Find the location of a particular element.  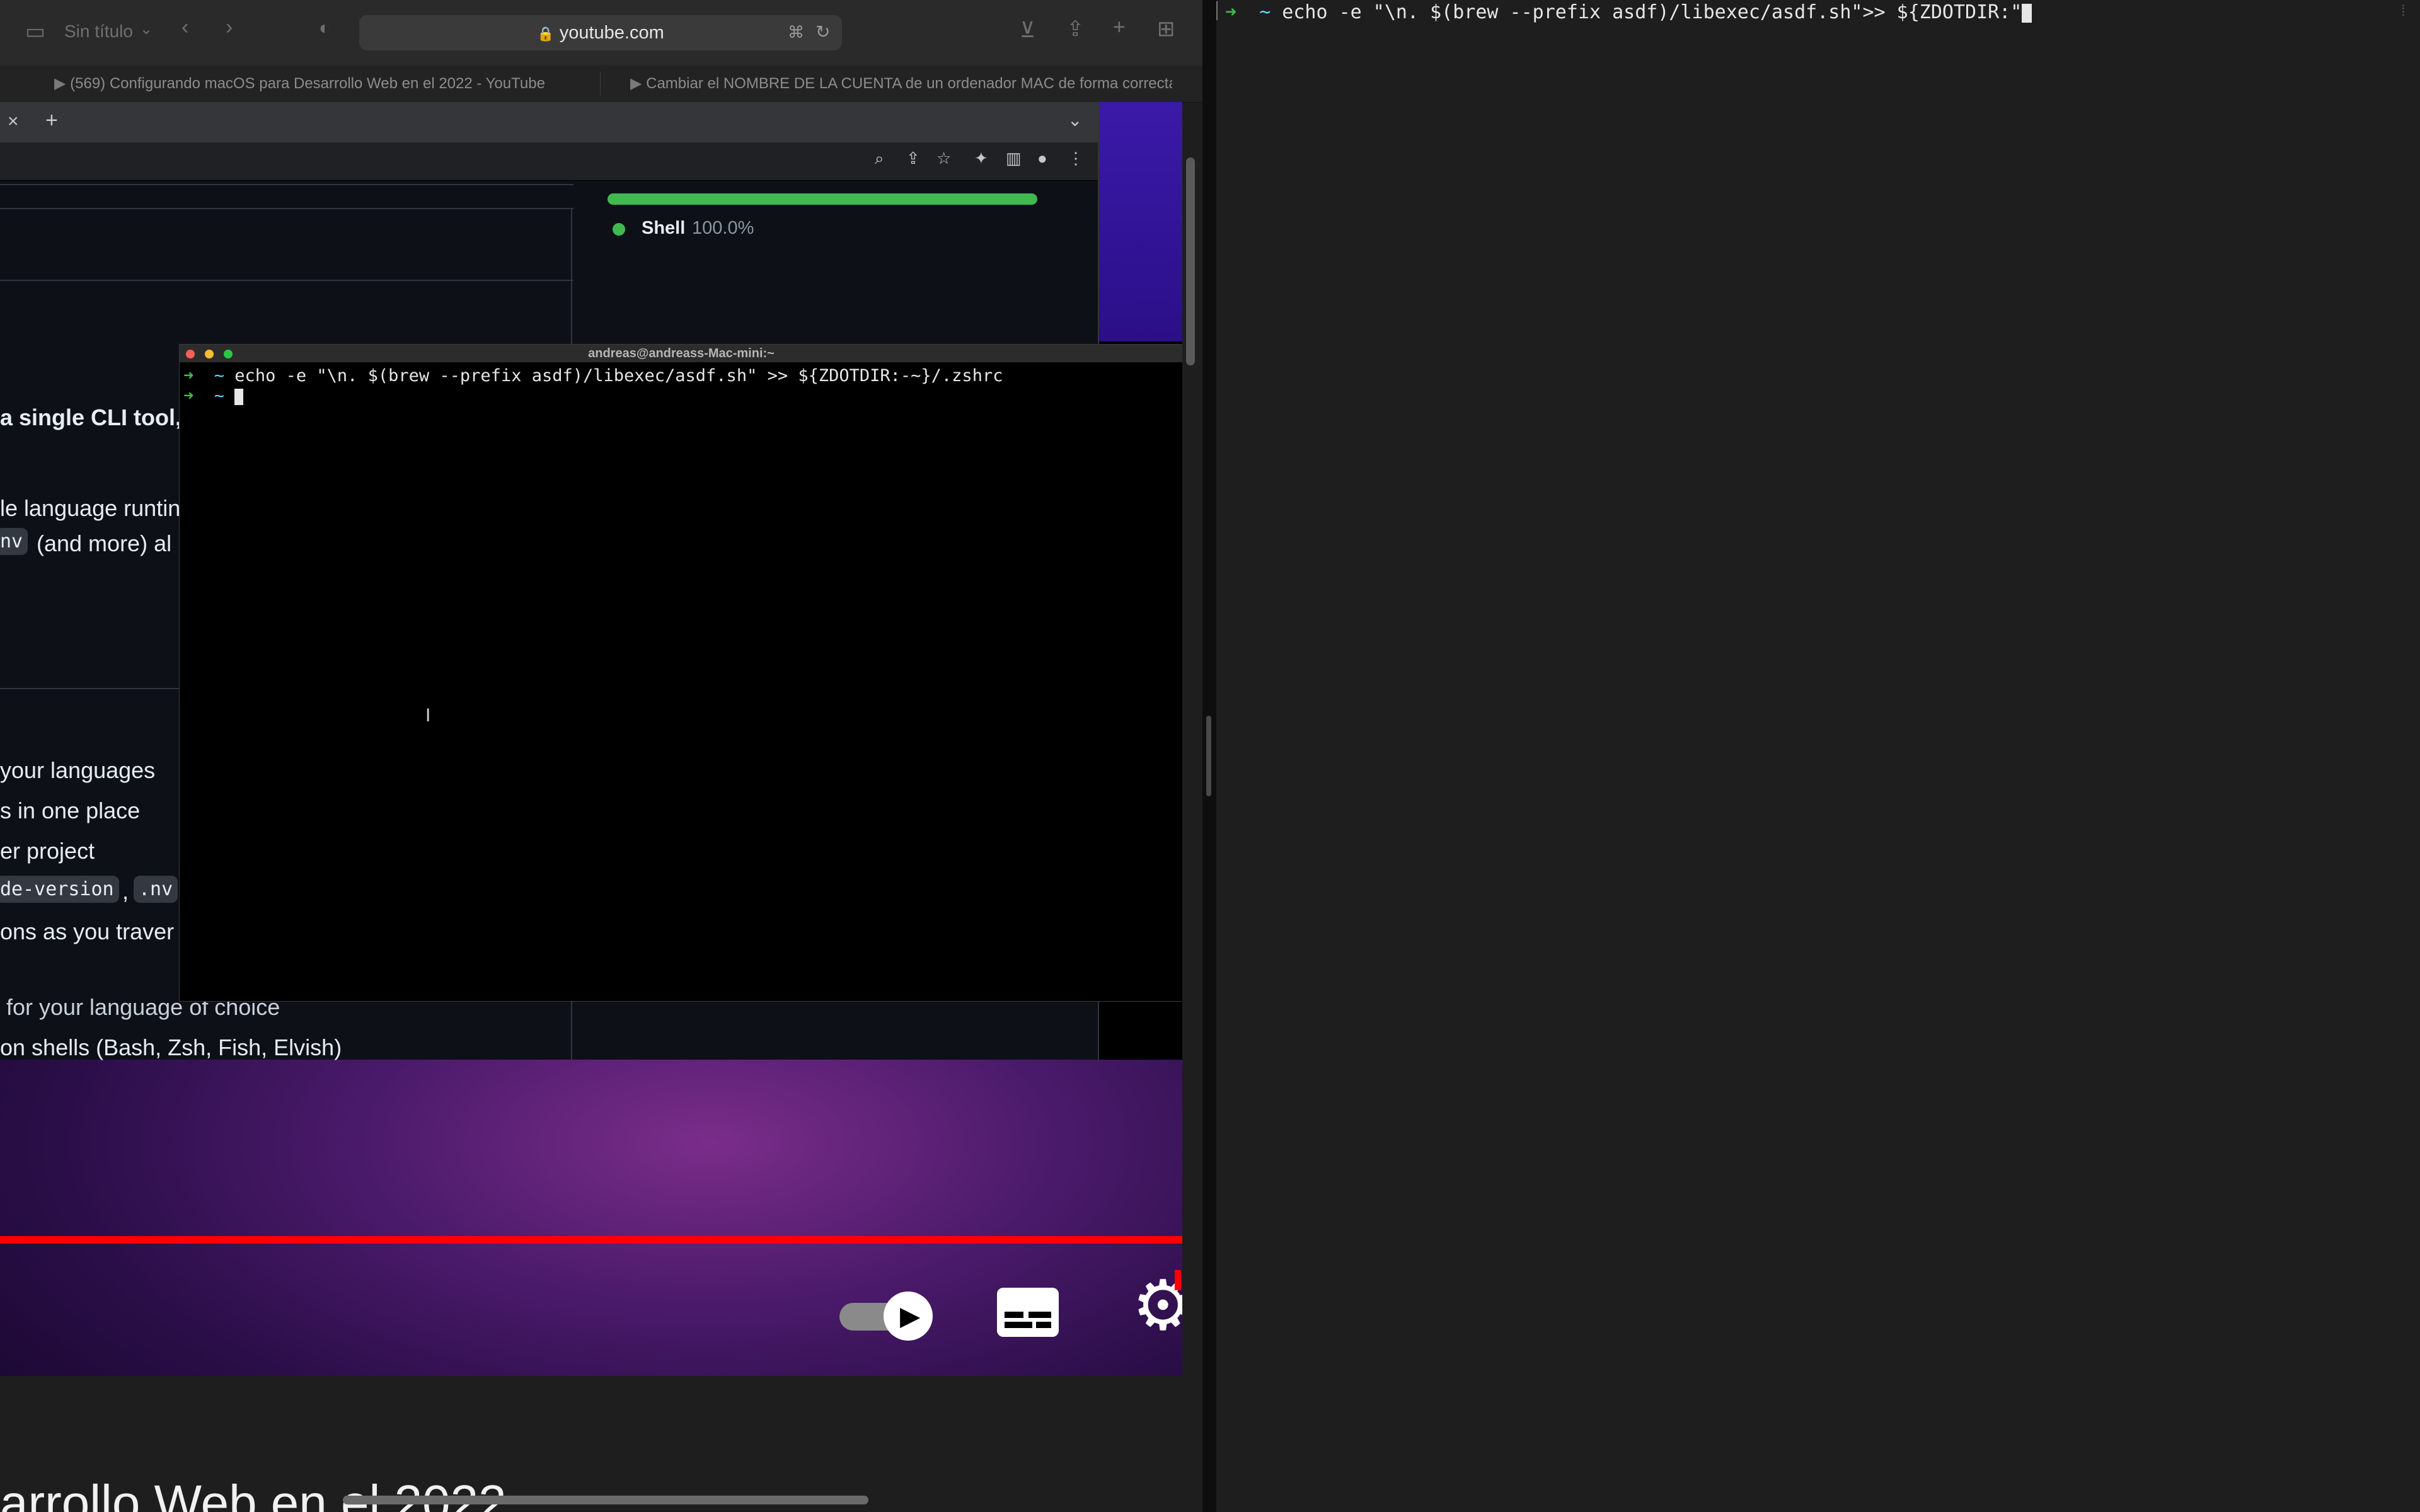

captions-button is located at coordinates (1028, 1312).